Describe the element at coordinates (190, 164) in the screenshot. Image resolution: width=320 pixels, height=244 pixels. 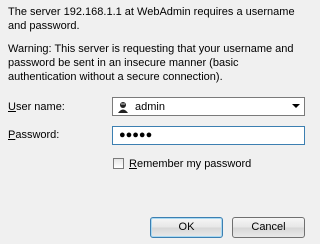
I see `remember-password-label: Remember my password` at that location.